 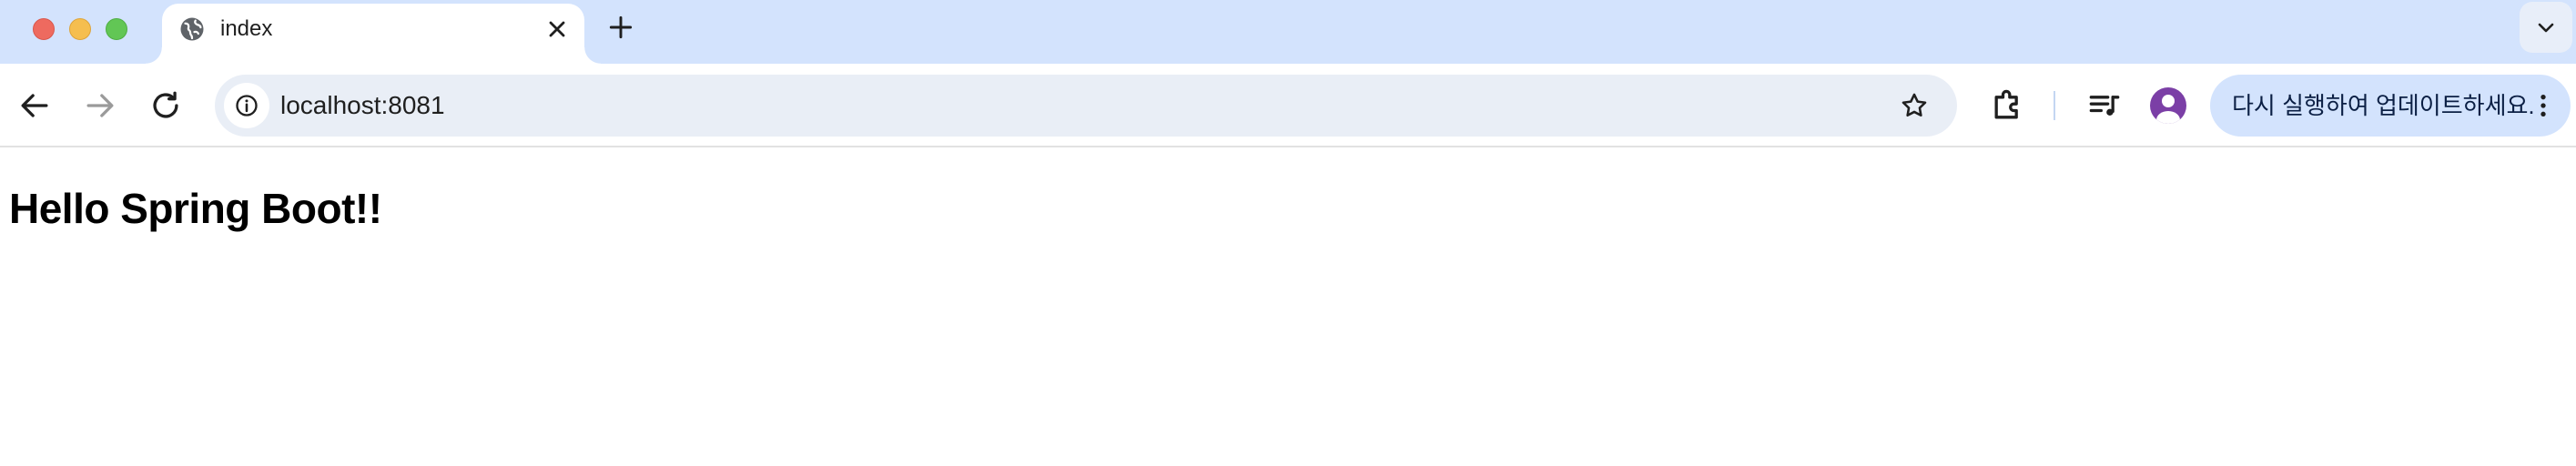 I want to click on window-close-button, so click(x=44, y=29).